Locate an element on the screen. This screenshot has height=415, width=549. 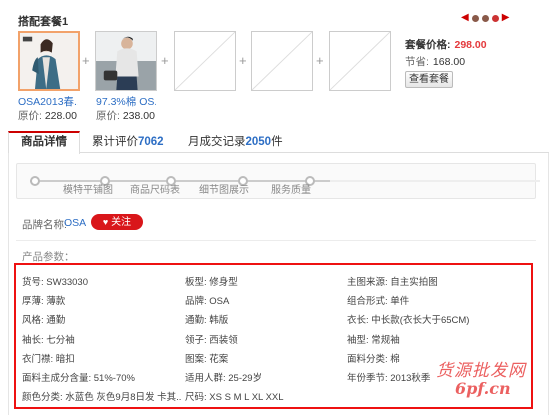
param-item: 领子: 西装领 is located at coordinates (211, 340).